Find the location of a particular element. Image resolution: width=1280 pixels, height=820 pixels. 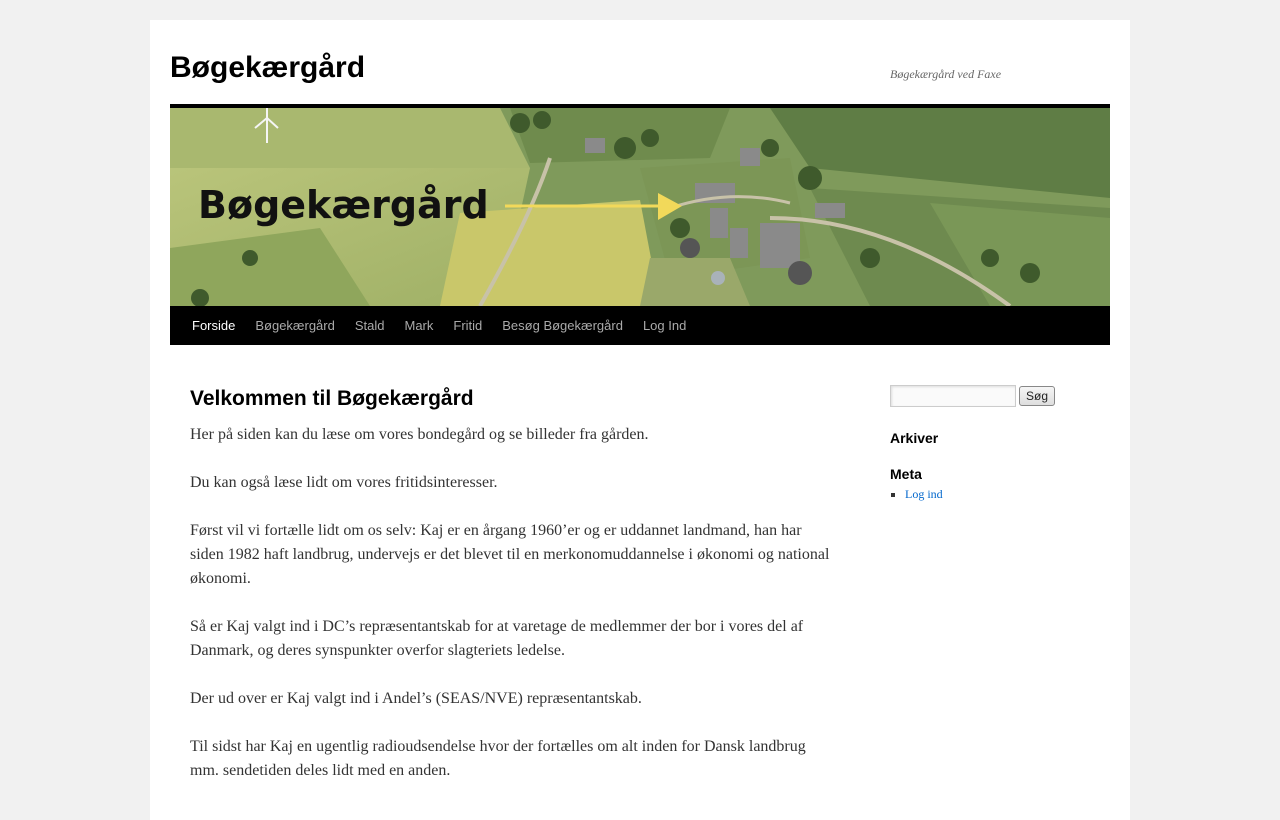

nav-item-log-ind: Log Ind is located at coordinates (664, 325).